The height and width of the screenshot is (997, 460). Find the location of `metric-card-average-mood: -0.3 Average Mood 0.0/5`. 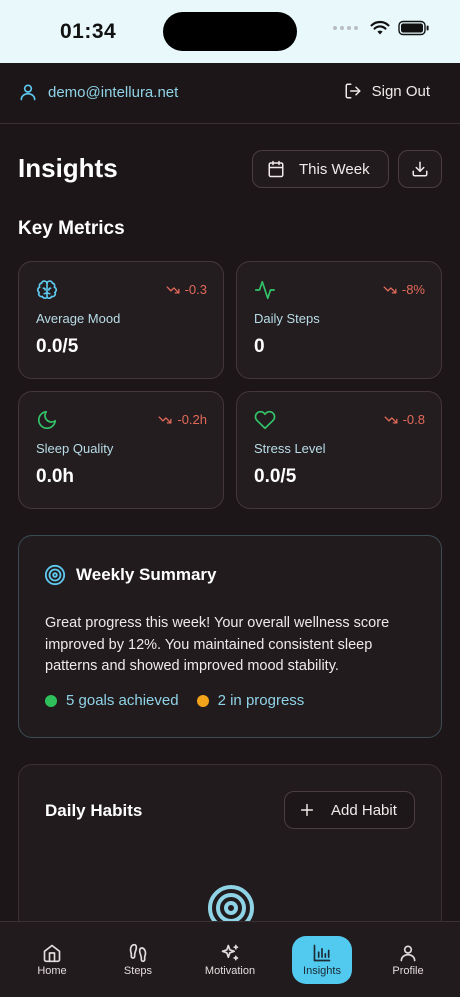

metric-card-average-mood: -0.3 Average Mood 0.0/5 is located at coordinates (121, 320).